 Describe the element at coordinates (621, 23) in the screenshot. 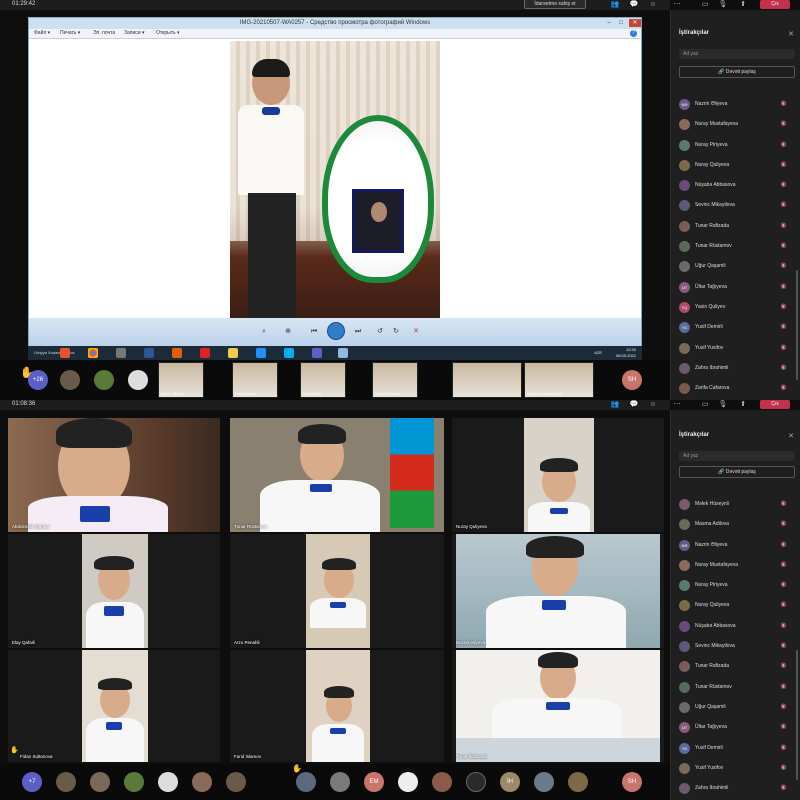

I see `maximize-icon: □` at that location.